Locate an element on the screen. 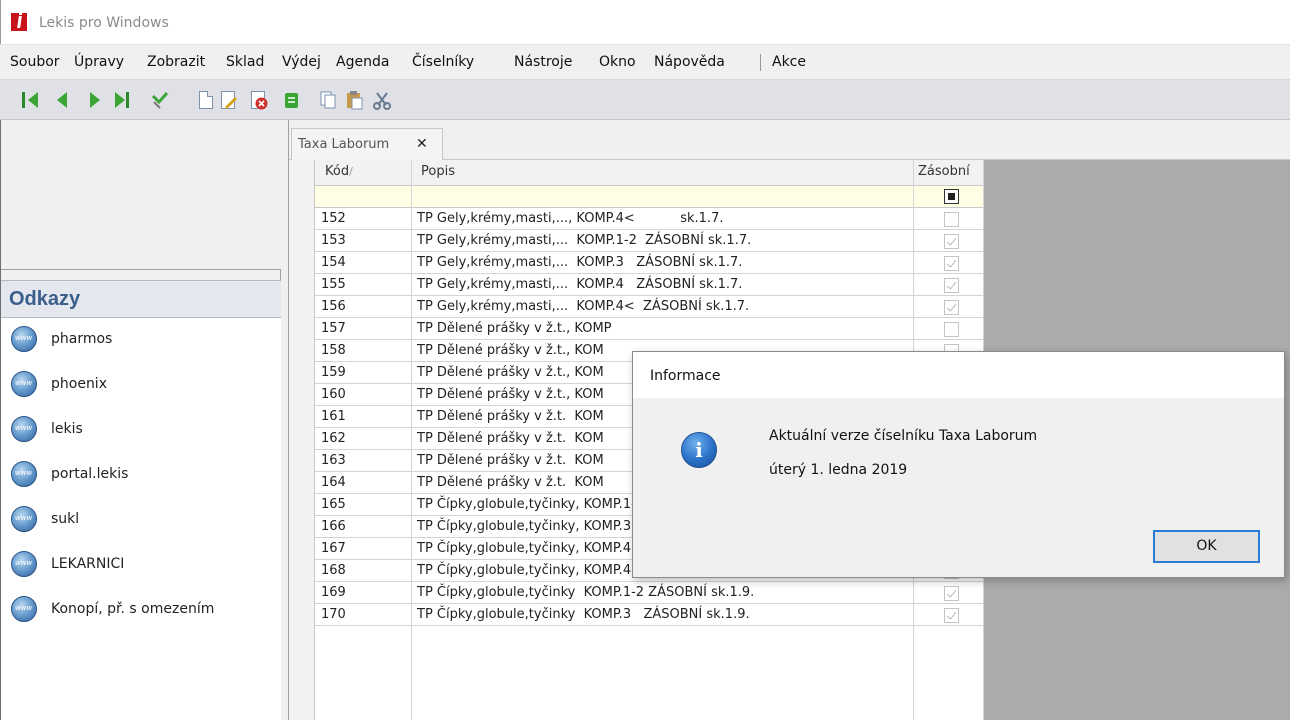 This screenshot has height=720, width=1290. dialog-message: Aktuální verze číselníku Taxa Laborum is located at coordinates (903, 436).